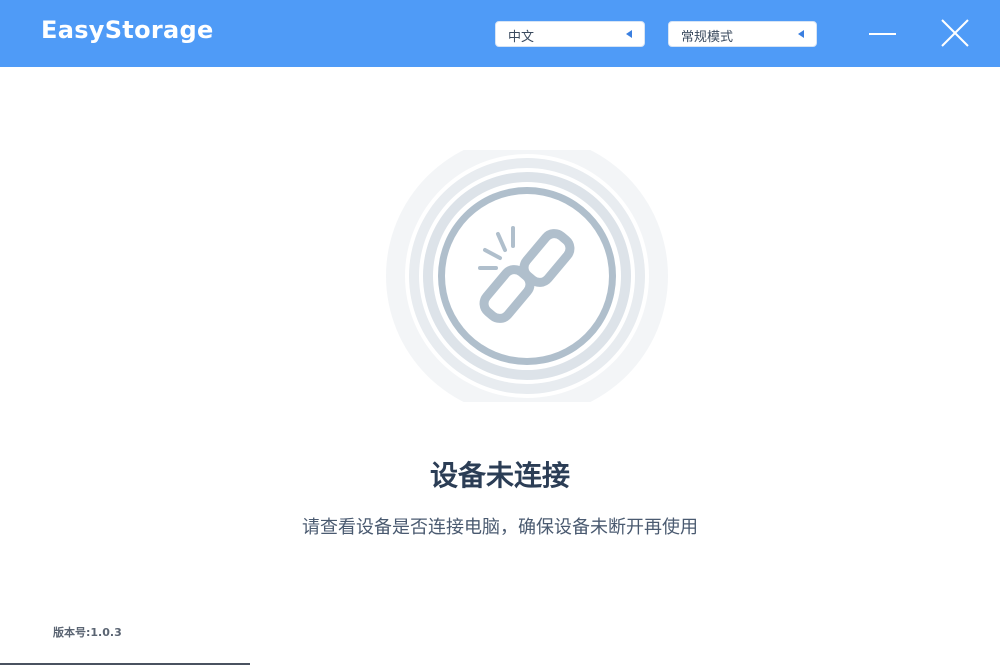  I want to click on minimize-button, so click(882, 33).